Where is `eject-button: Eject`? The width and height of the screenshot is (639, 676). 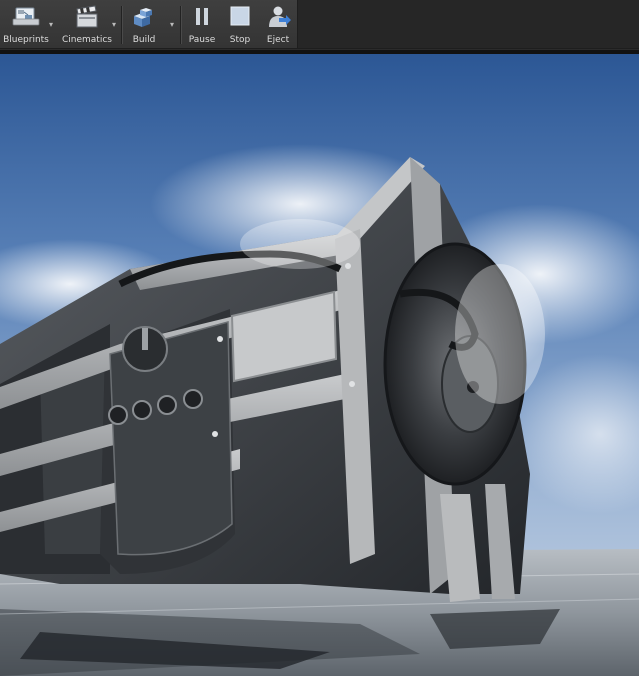 eject-button: Eject is located at coordinates (278, 25).